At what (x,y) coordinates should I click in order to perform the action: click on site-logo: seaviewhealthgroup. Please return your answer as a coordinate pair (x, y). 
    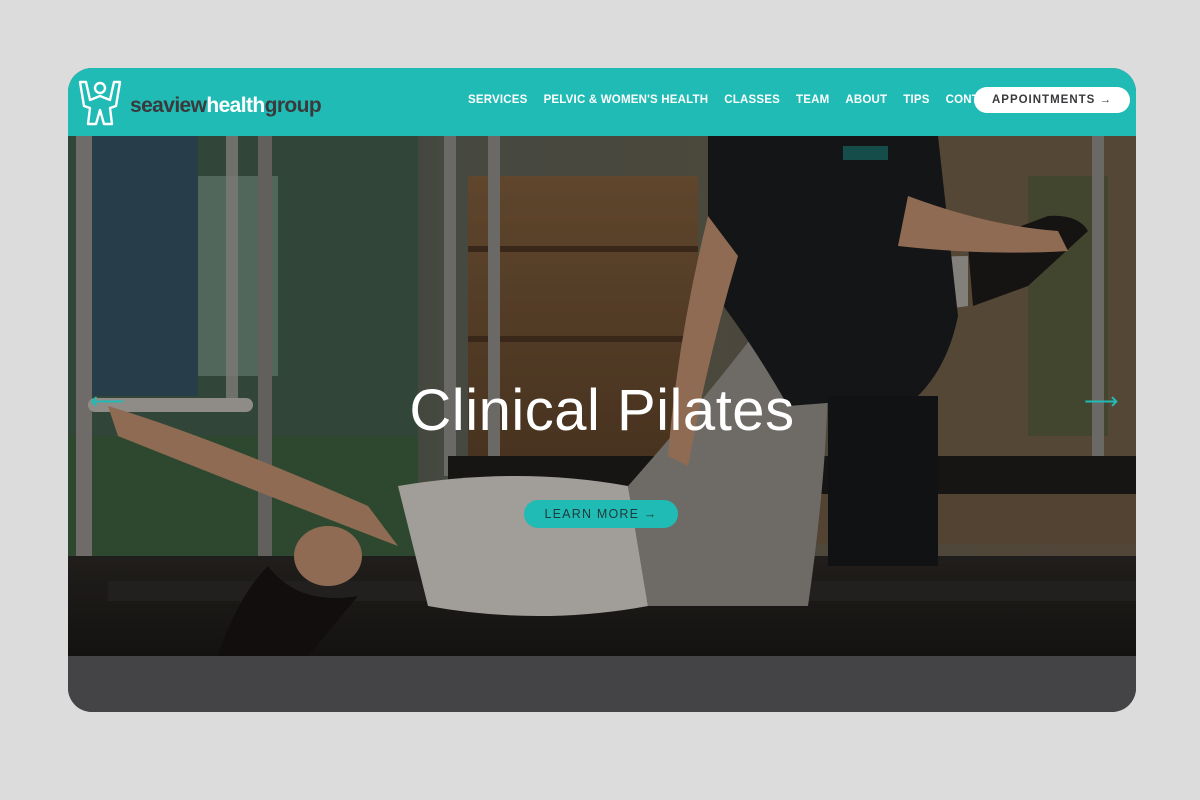
    Looking at the image, I should click on (199, 102).